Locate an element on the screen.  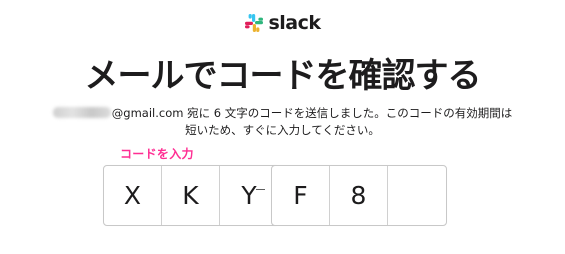
confirmation-code-input: X K Y F 8 is located at coordinates (275, 195).